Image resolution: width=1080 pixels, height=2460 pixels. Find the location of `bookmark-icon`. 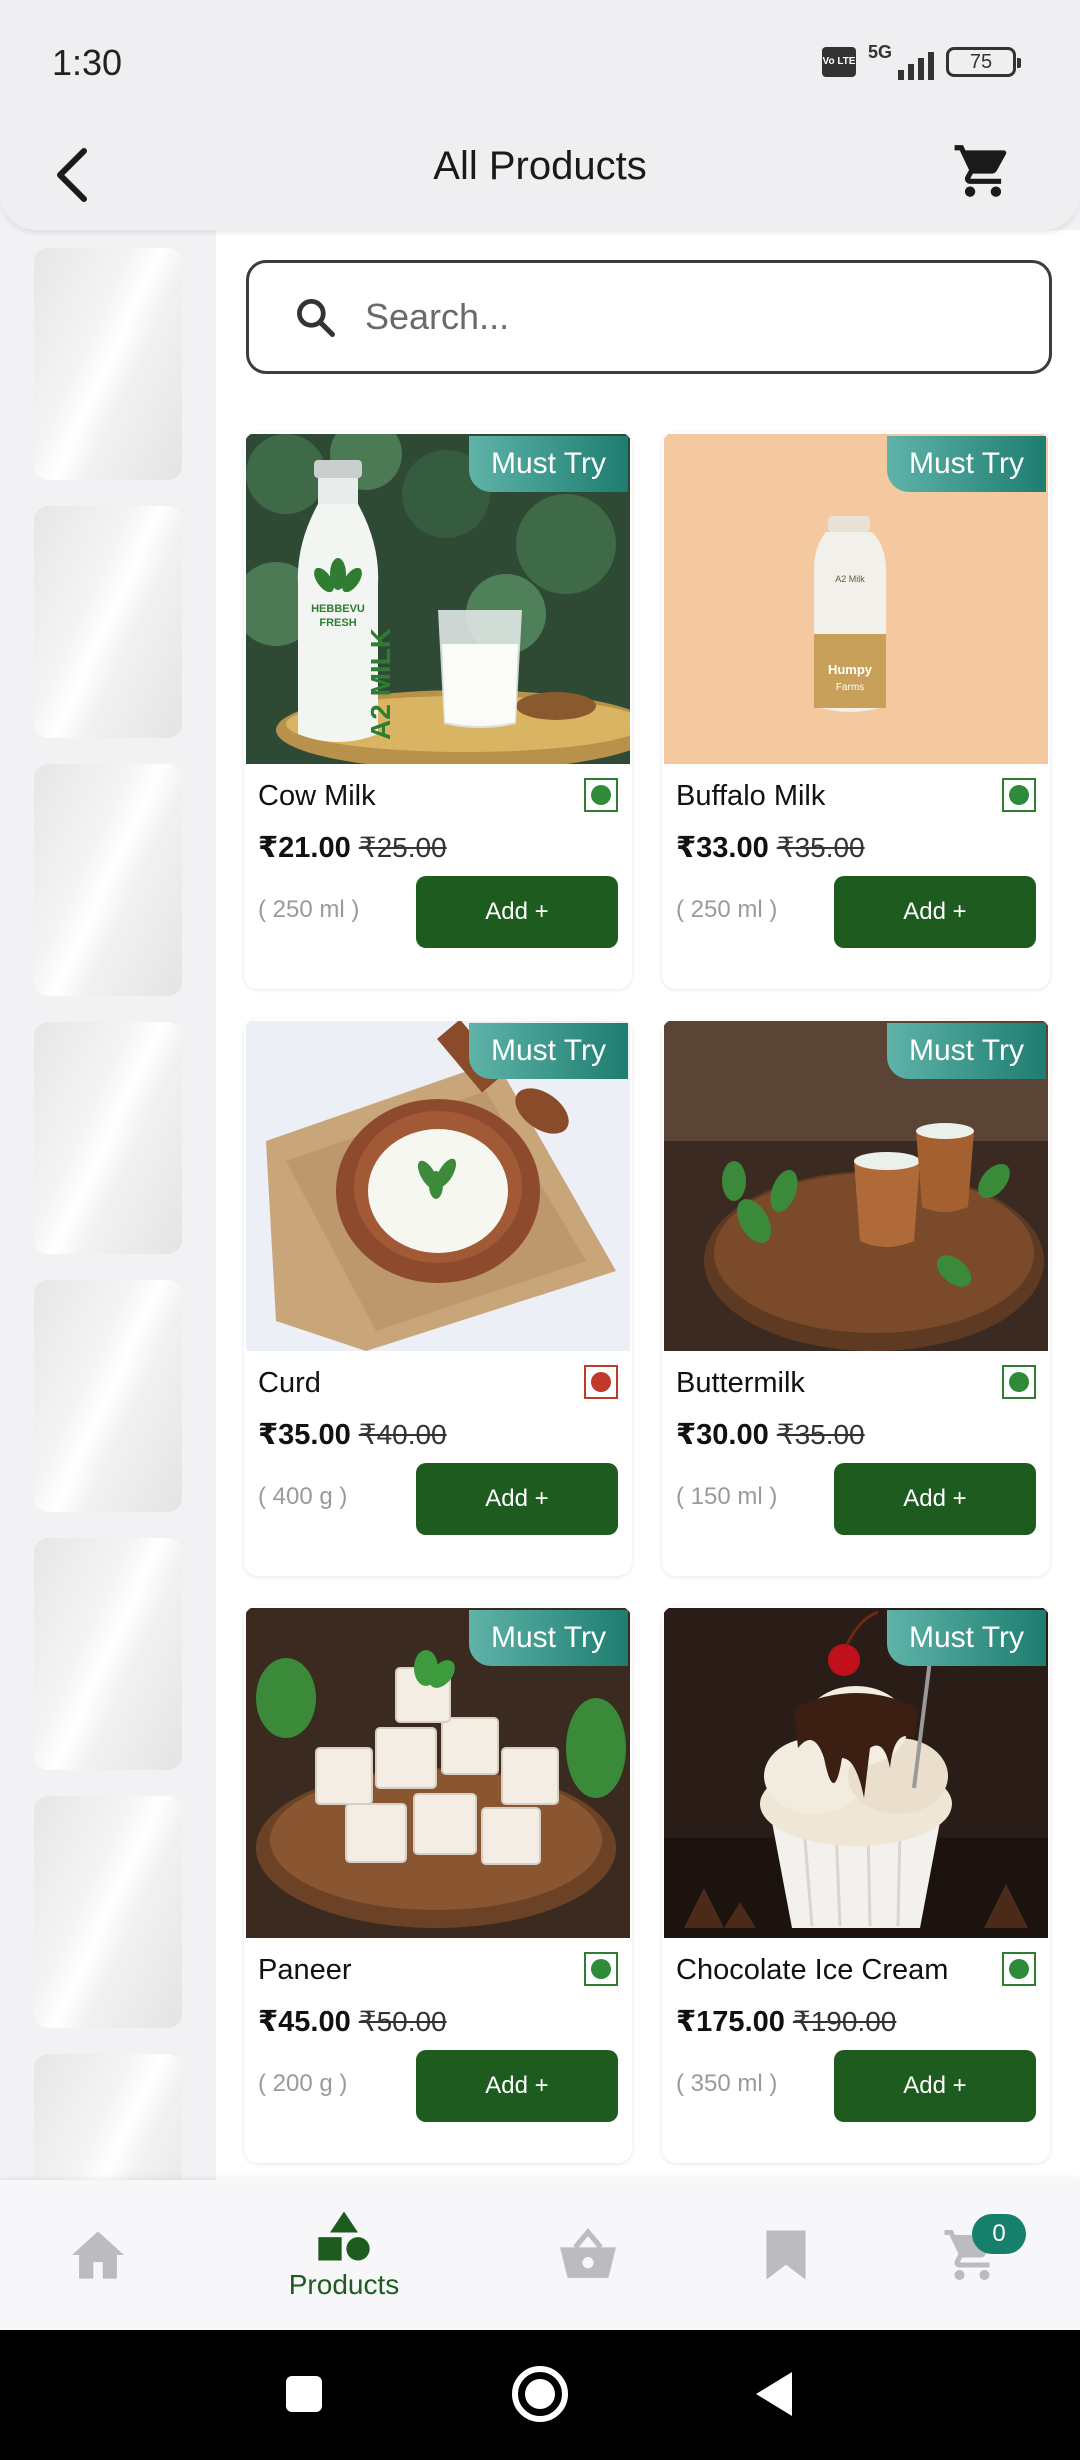

bookmark-icon is located at coordinates (786, 2255).